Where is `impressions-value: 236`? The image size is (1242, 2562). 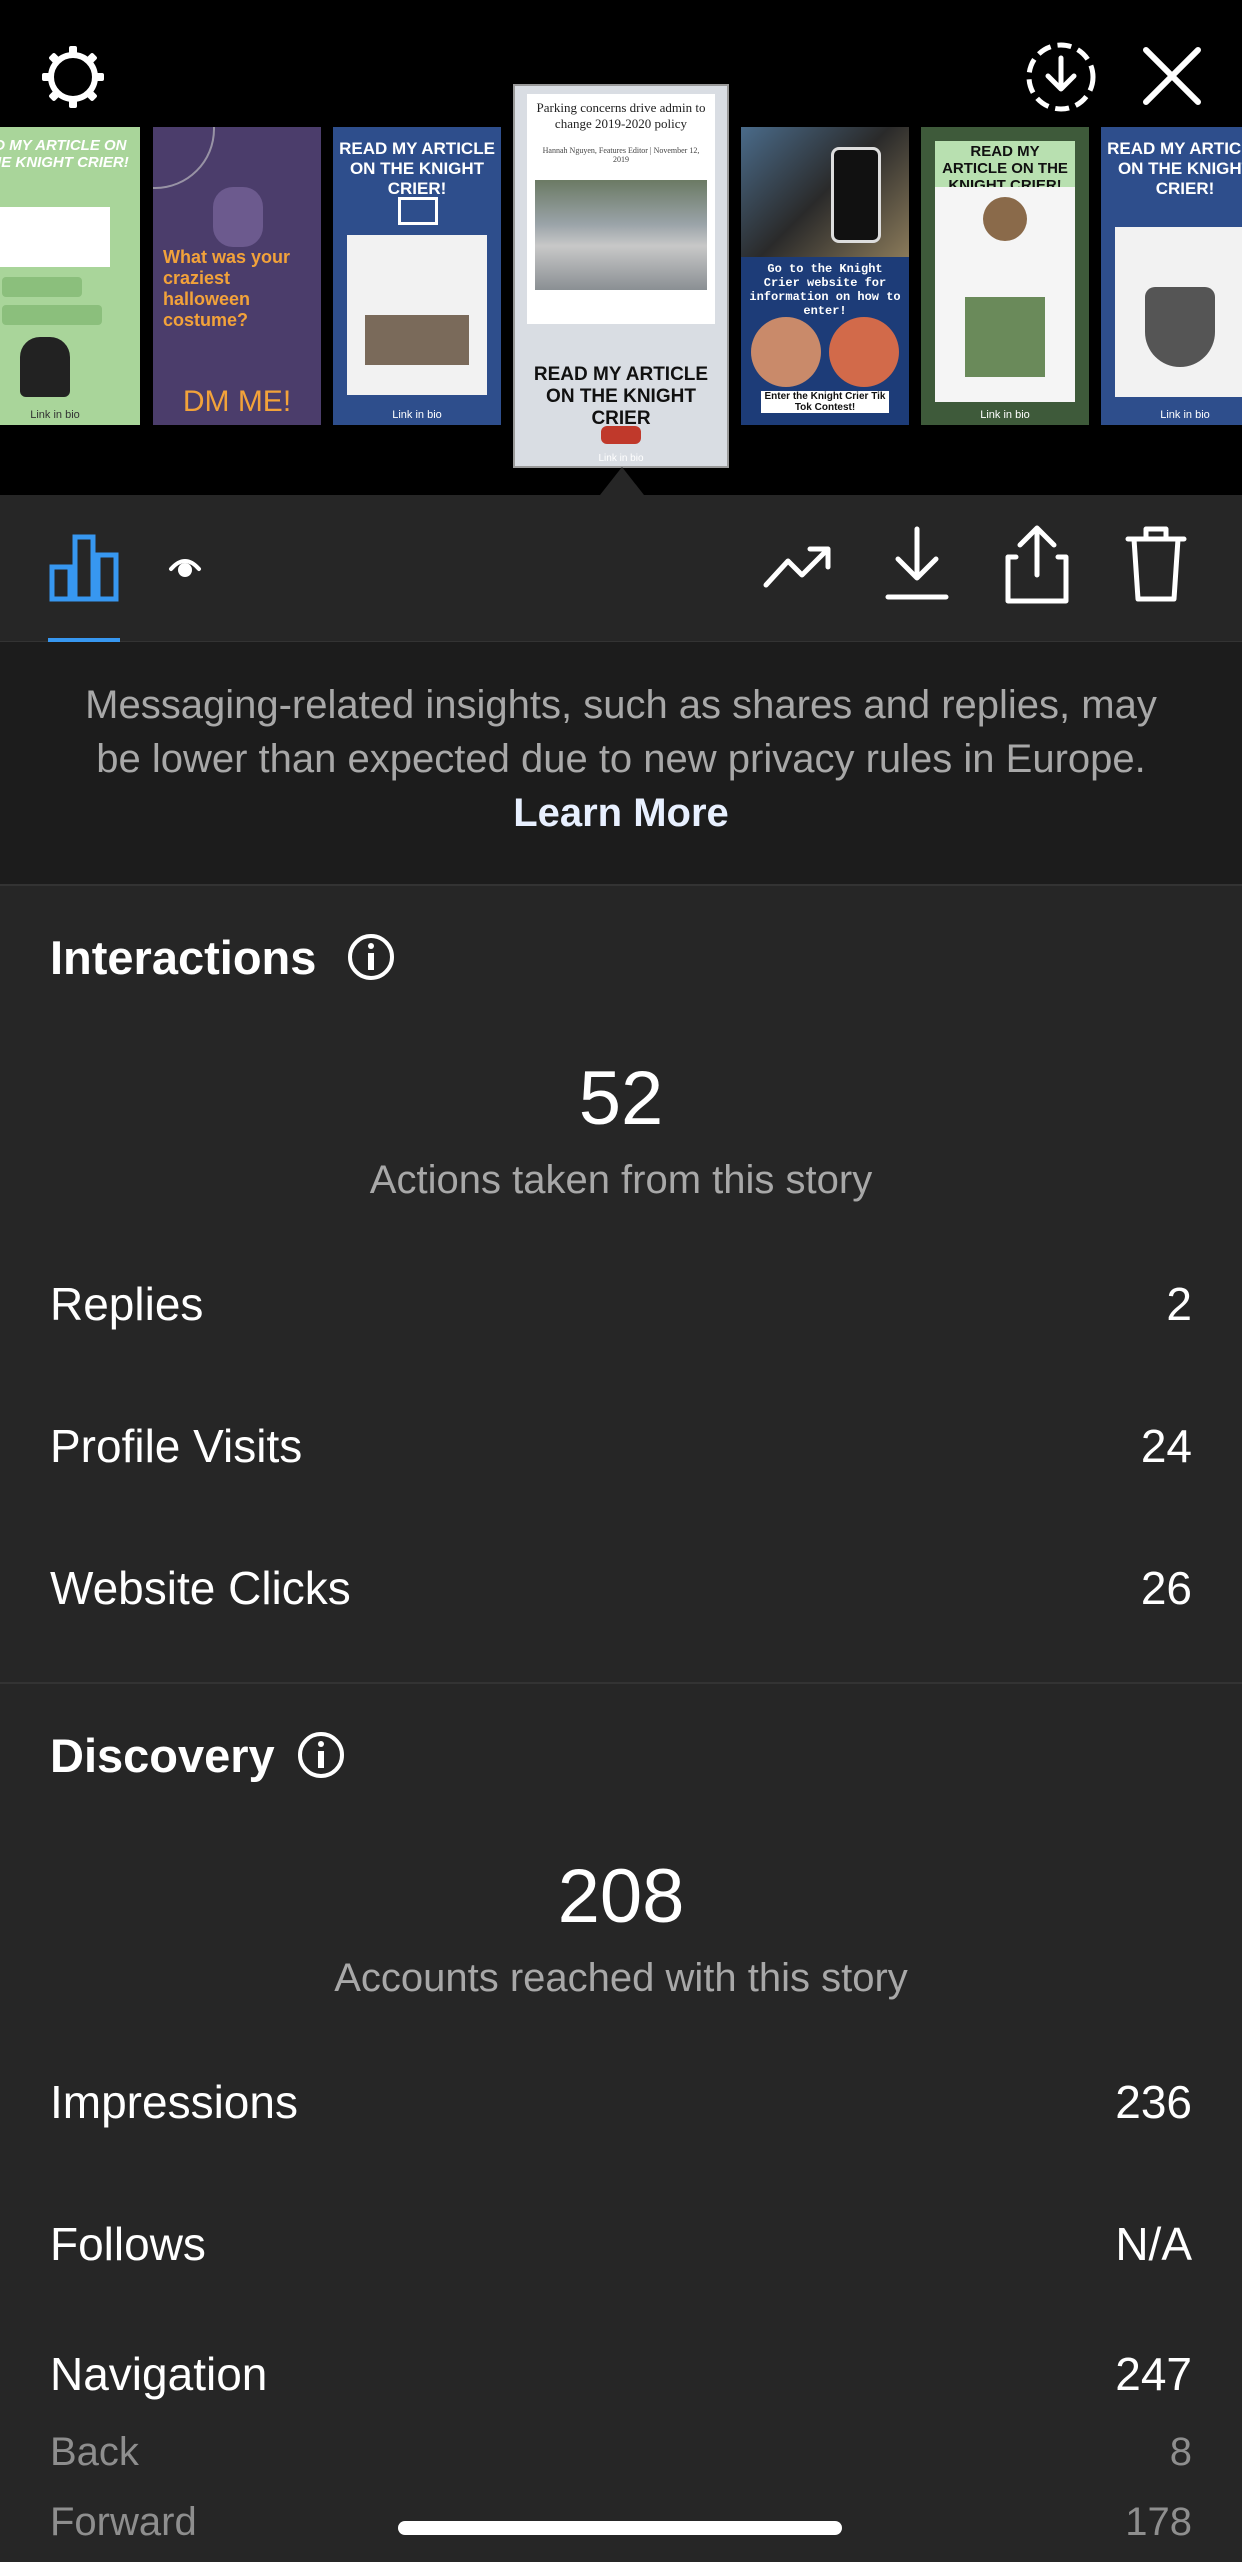 impressions-value: 236 is located at coordinates (1153, 2102).